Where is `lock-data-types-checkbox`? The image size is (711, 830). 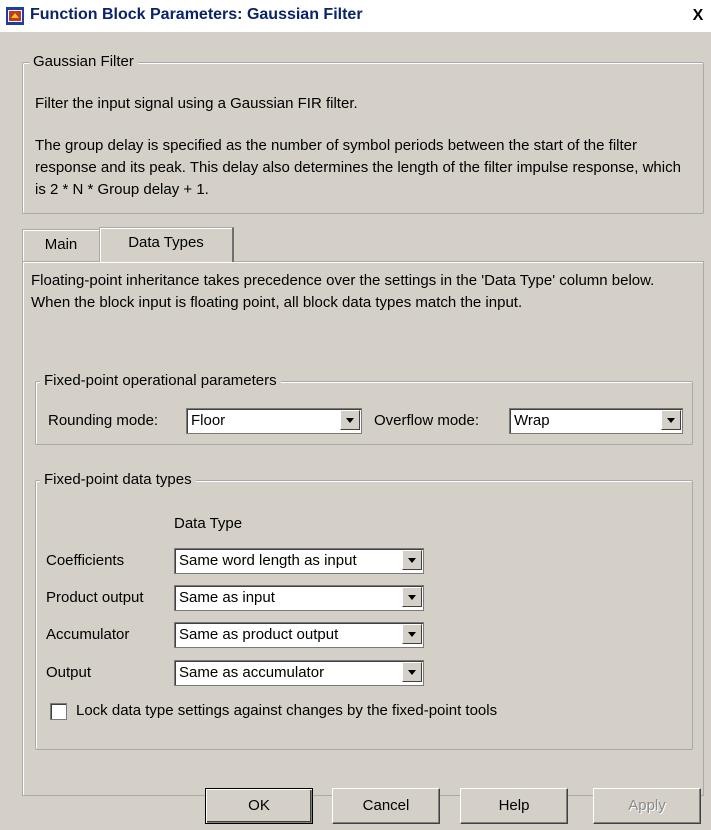
lock-data-types-checkbox is located at coordinates (58, 711).